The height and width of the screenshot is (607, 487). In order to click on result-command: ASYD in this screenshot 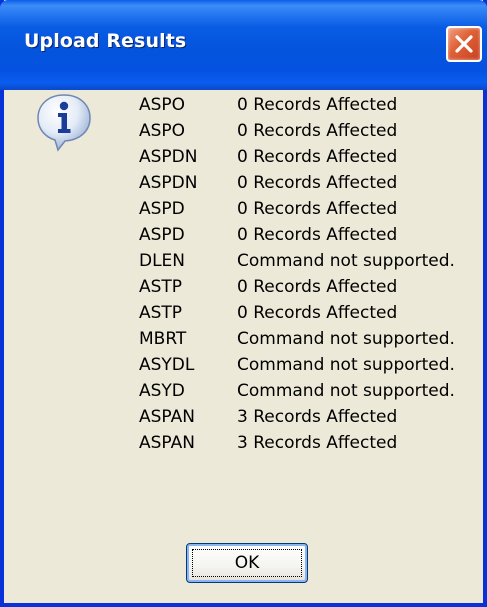, I will do `click(162, 391)`.